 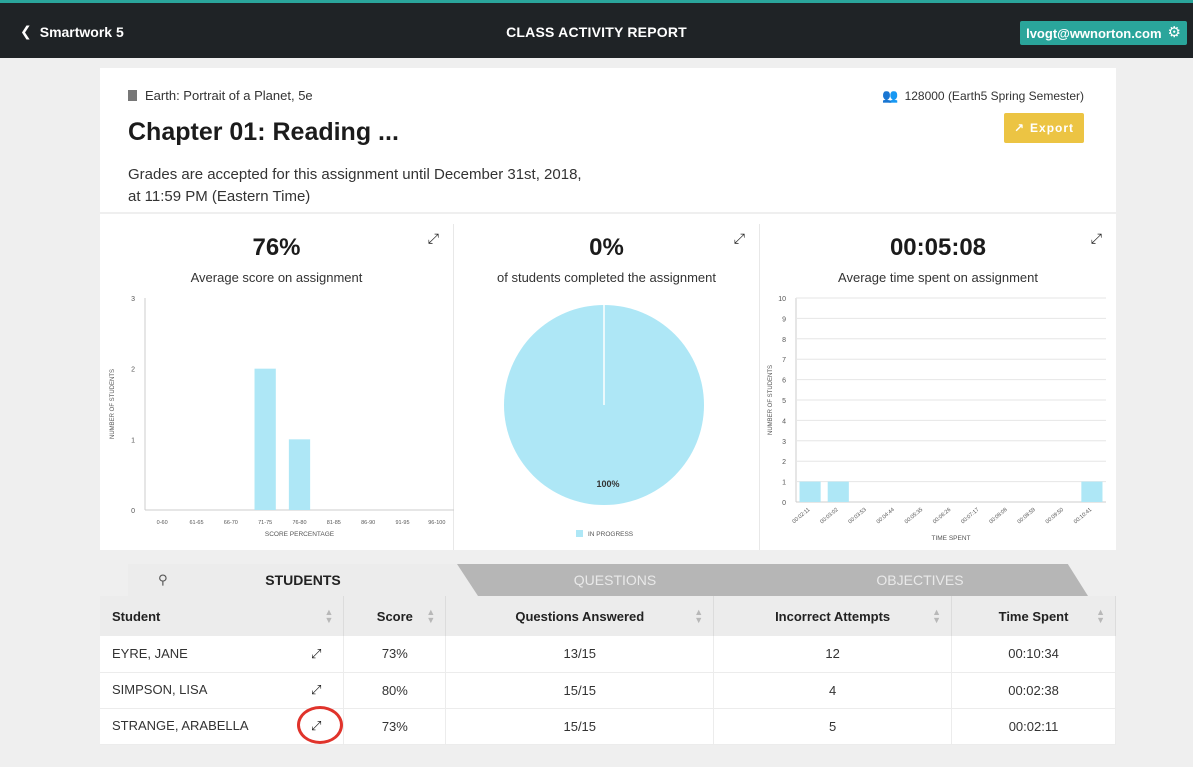 What do you see at coordinates (196, 523) in the screenshot?
I see `x-tick-label: 61-65` at bounding box center [196, 523].